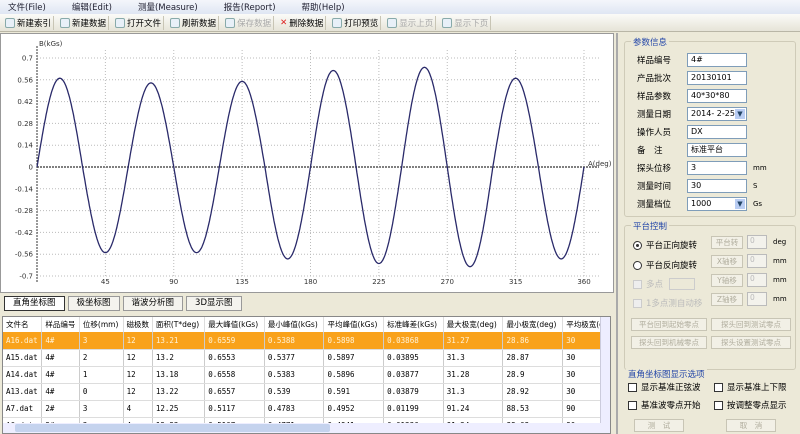 This screenshot has width=800, height=434. I want to click on menu-help: 帮助(Help), so click(323, 7).